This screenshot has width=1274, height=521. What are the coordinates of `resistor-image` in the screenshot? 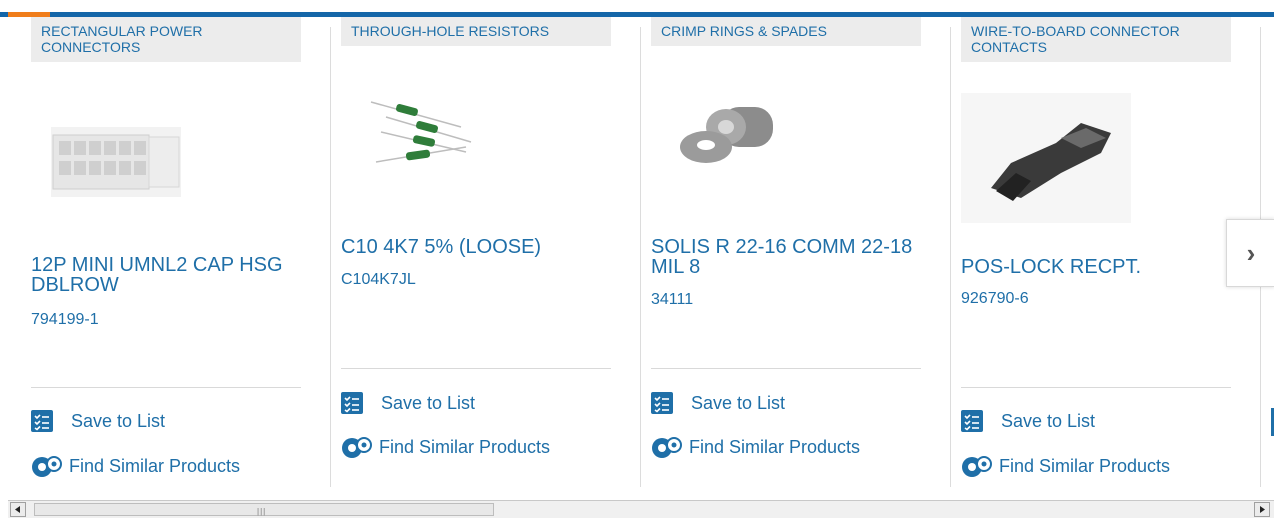 It's located at (426, 152).